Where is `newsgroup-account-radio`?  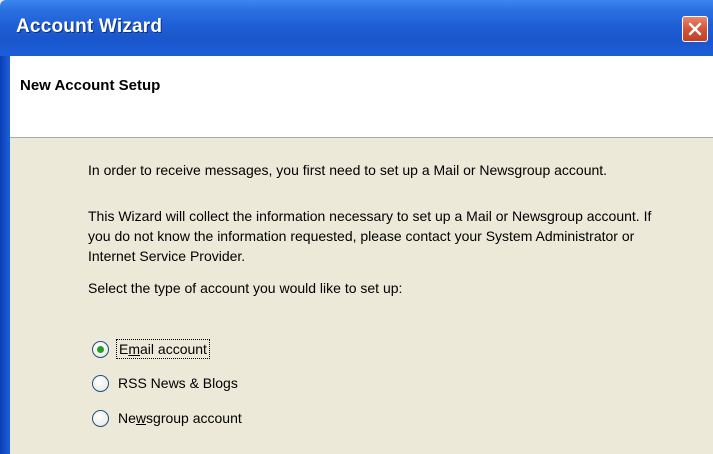 newsgroup-account-radio is located at coordinates (100, 418).